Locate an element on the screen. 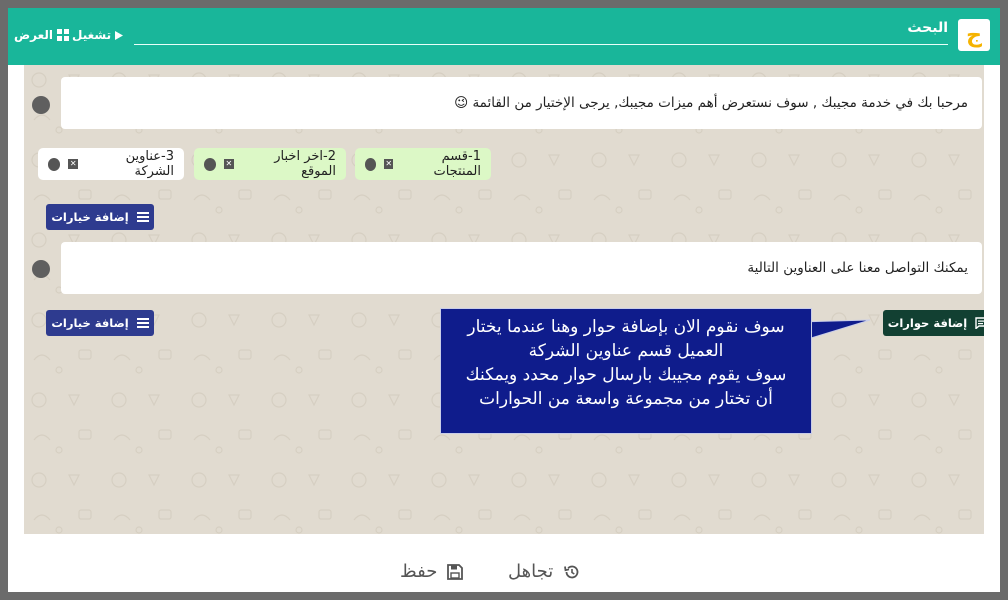 This screenshot has height=600, width=1008. option-chip: 1-قسم المنتجات ✕ is located at coordinates (423, 164).